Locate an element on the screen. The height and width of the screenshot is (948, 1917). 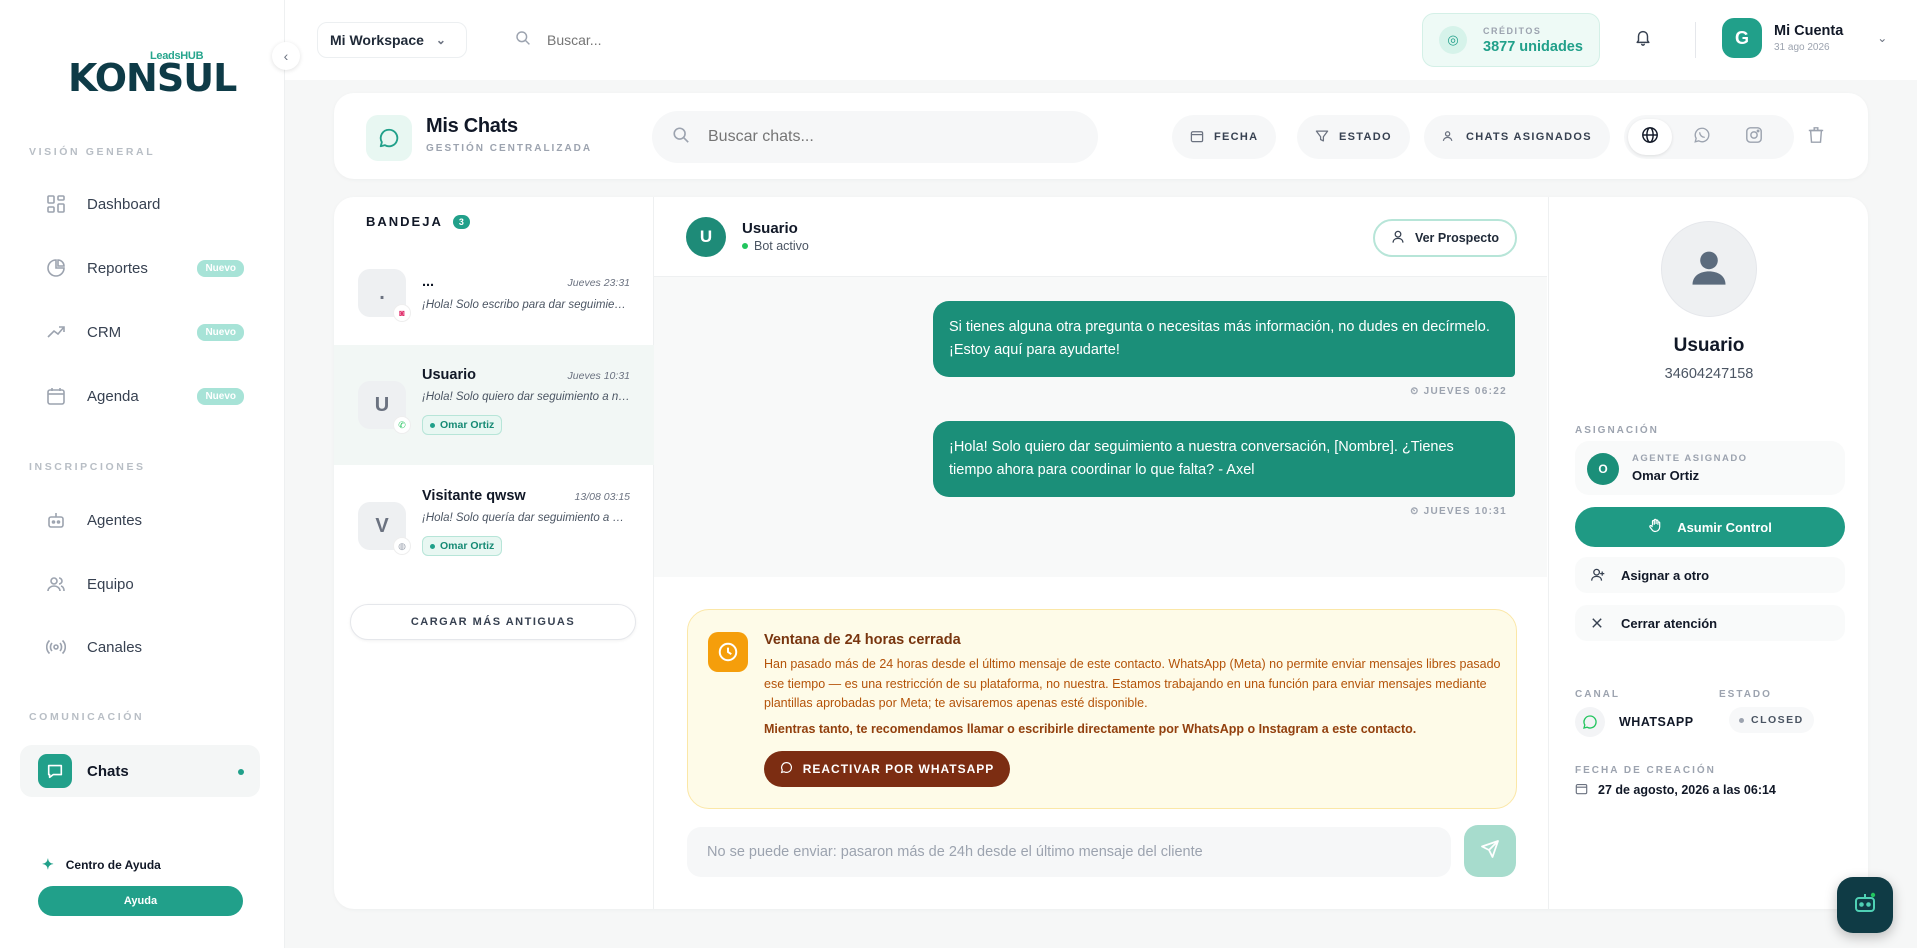
message-time-text: JUEVES 10:31 is located at coordinates (1465, 511).